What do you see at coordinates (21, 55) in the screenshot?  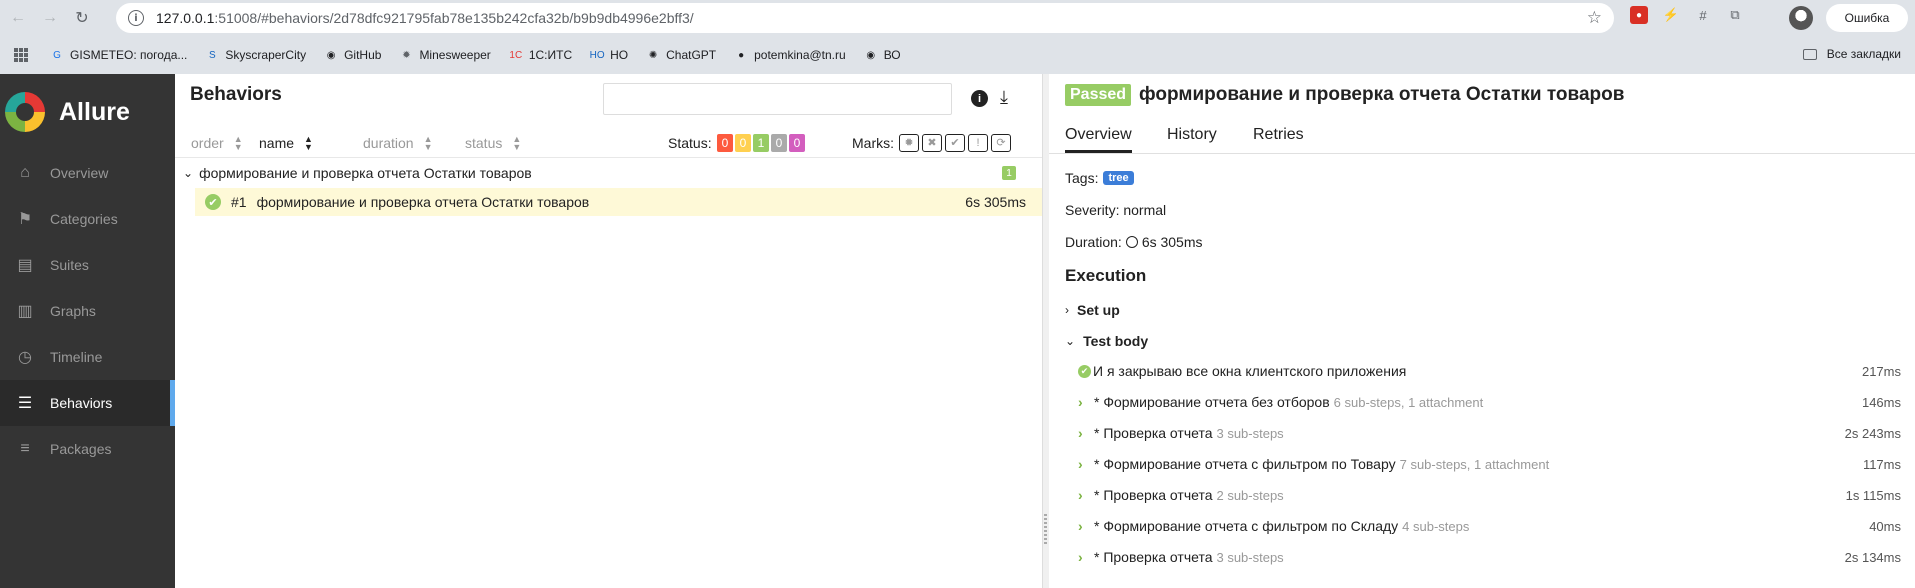 I see `apps-grid-icon` at bounding box center [21, 55].